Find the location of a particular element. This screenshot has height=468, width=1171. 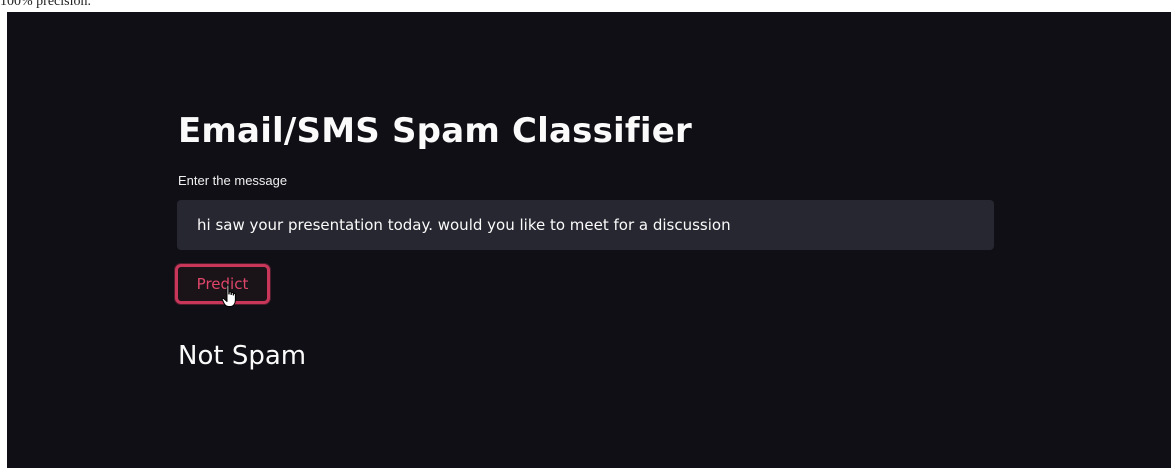

page-title: Email/SMS Spam Classifier is located at coordinates (435, 131).